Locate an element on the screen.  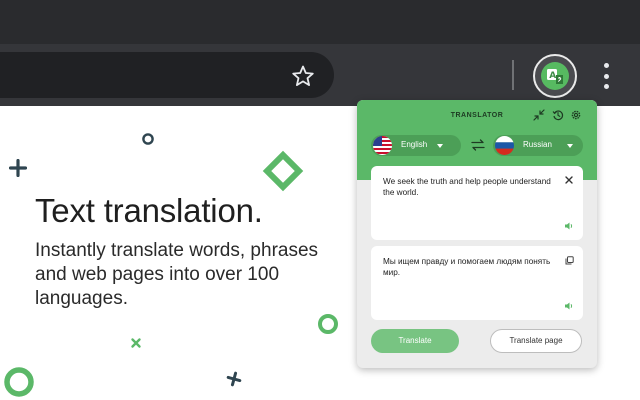
source-language-select: English is located at coordinates (416, 145).